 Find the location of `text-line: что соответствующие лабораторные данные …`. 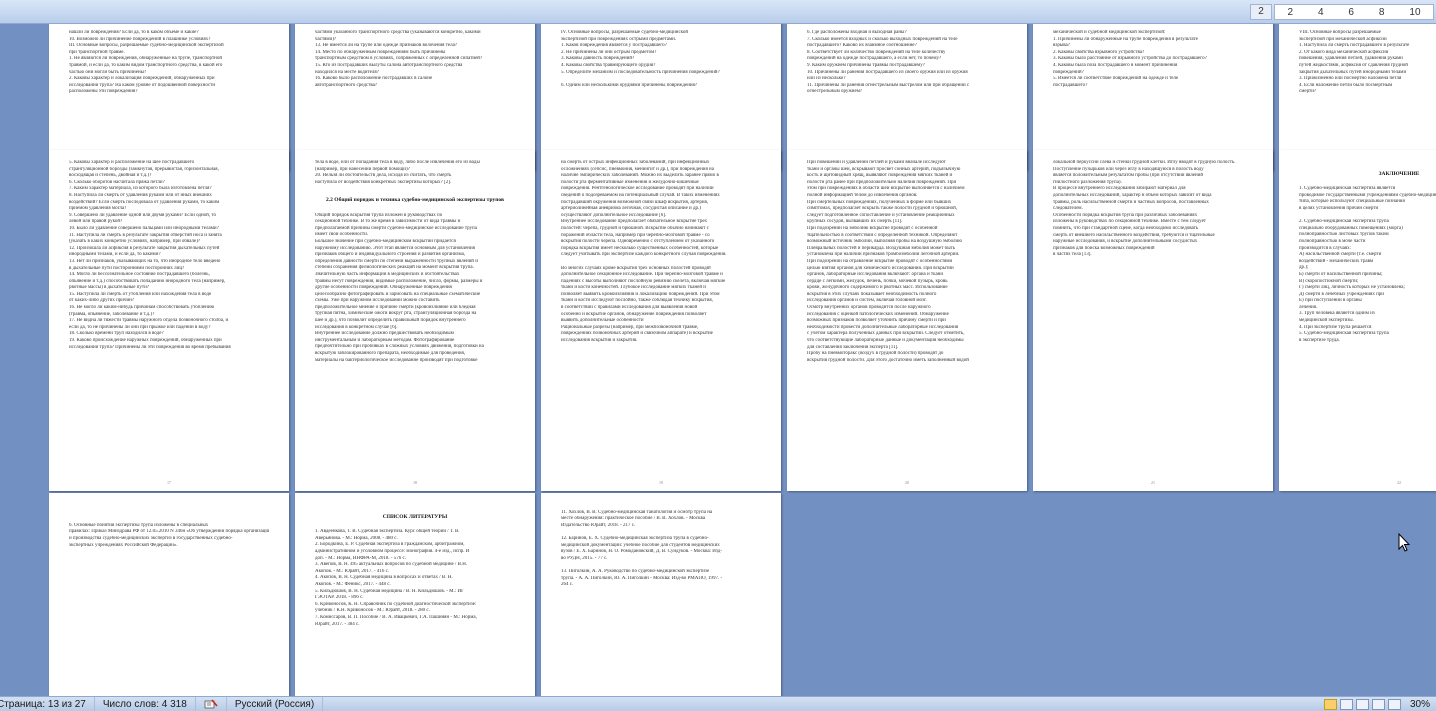

text-line: что соответствующие лабораторные данные … is located at coordinates (885, 341).